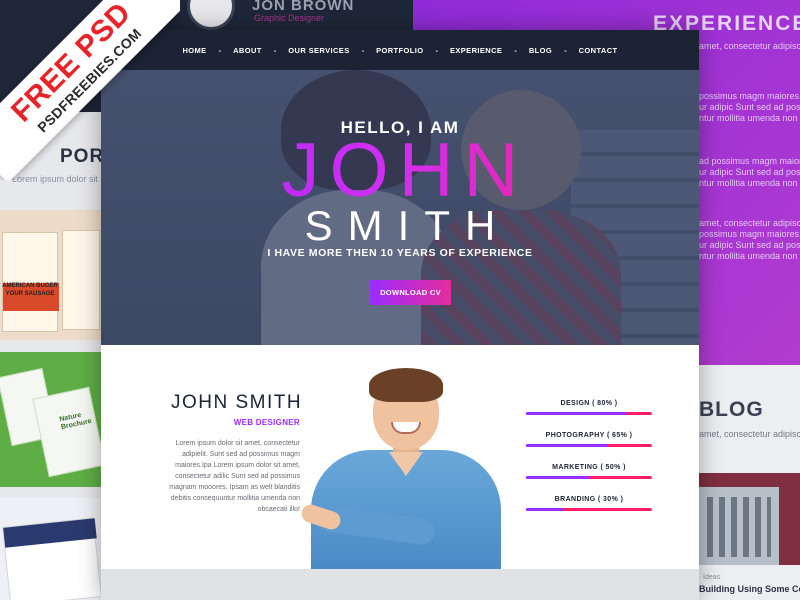 This screenshot has height=600, width=800. I want to click on nav-item-experience: EXPERIENCE, so click(476, 50).